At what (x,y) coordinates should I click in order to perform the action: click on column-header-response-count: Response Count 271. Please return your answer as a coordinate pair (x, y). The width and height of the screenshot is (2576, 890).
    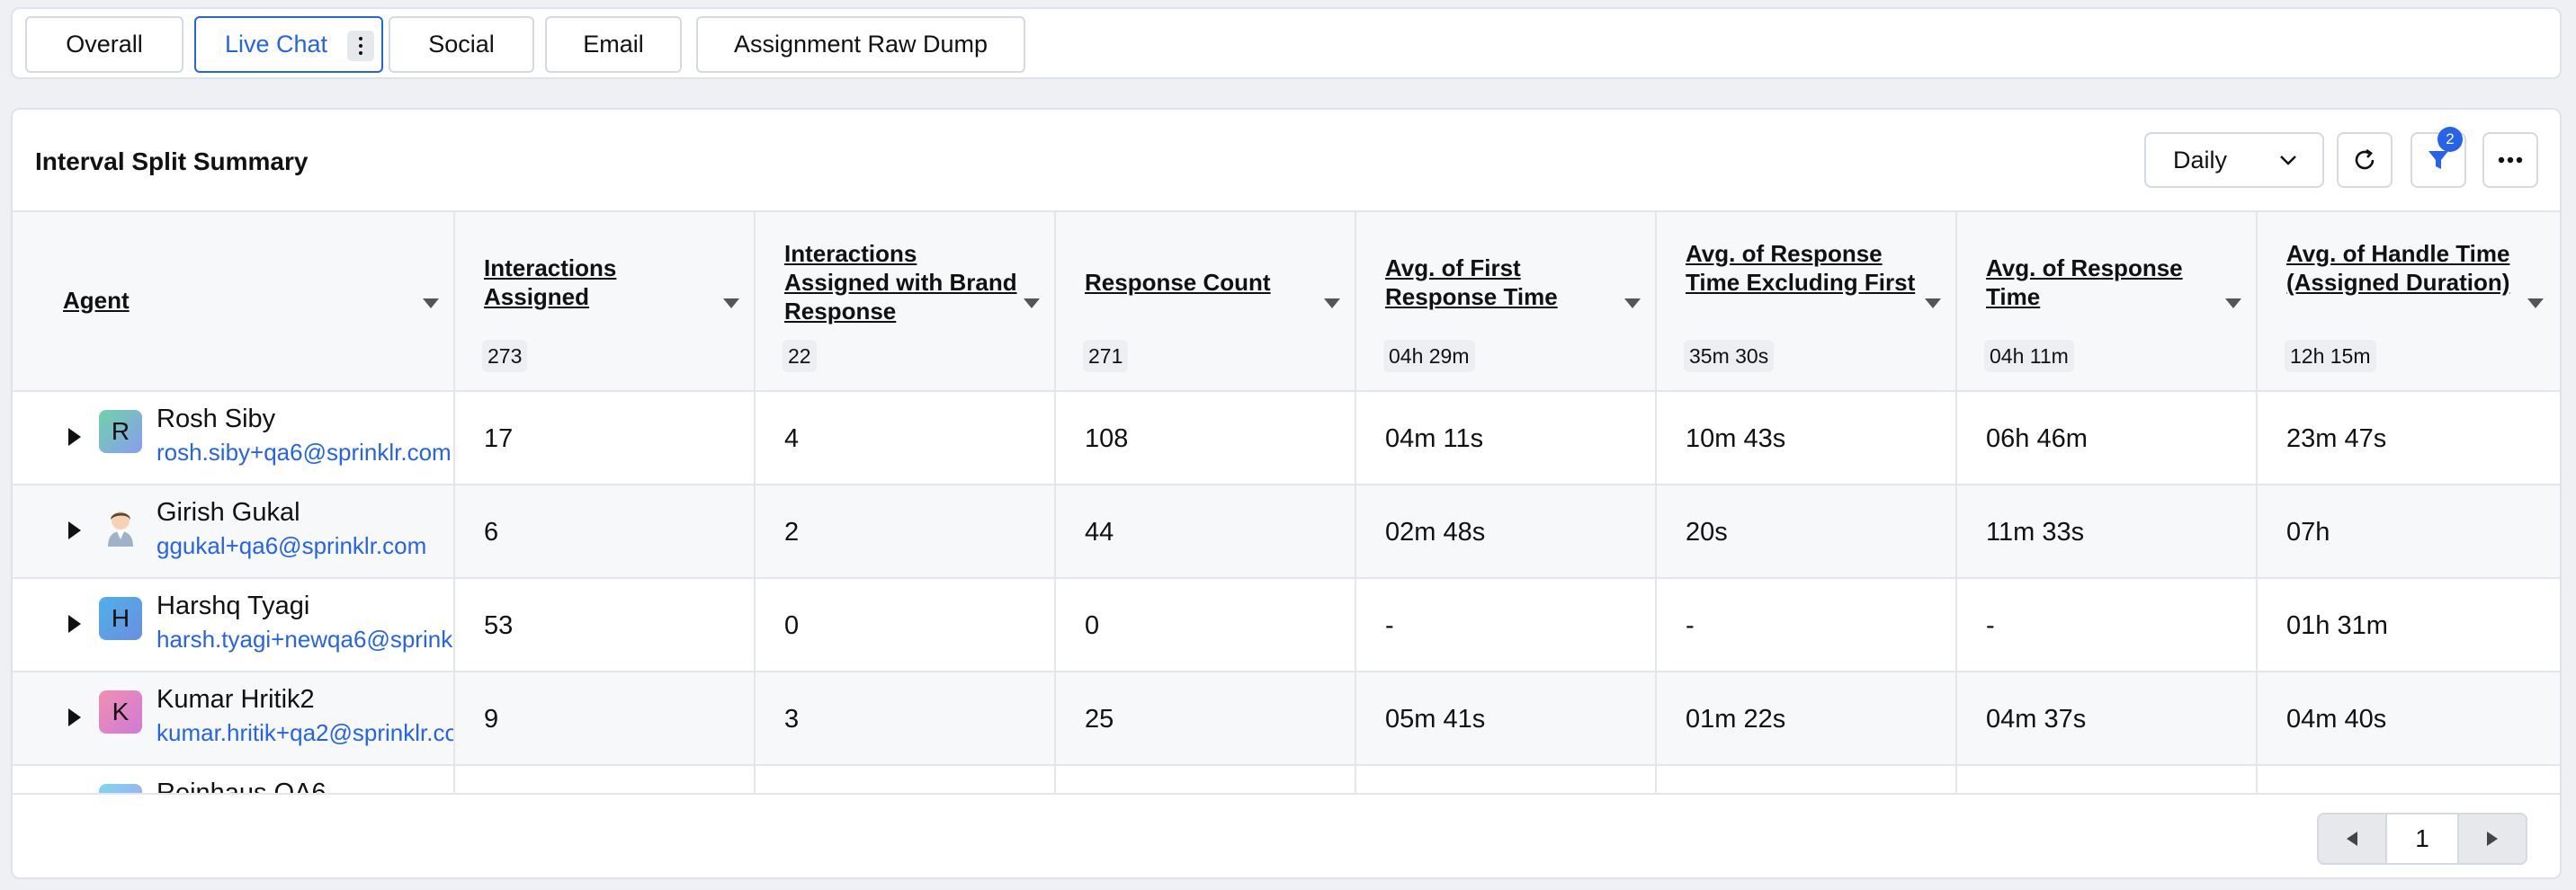
    Looking at the image, I should click on (1206, 302).